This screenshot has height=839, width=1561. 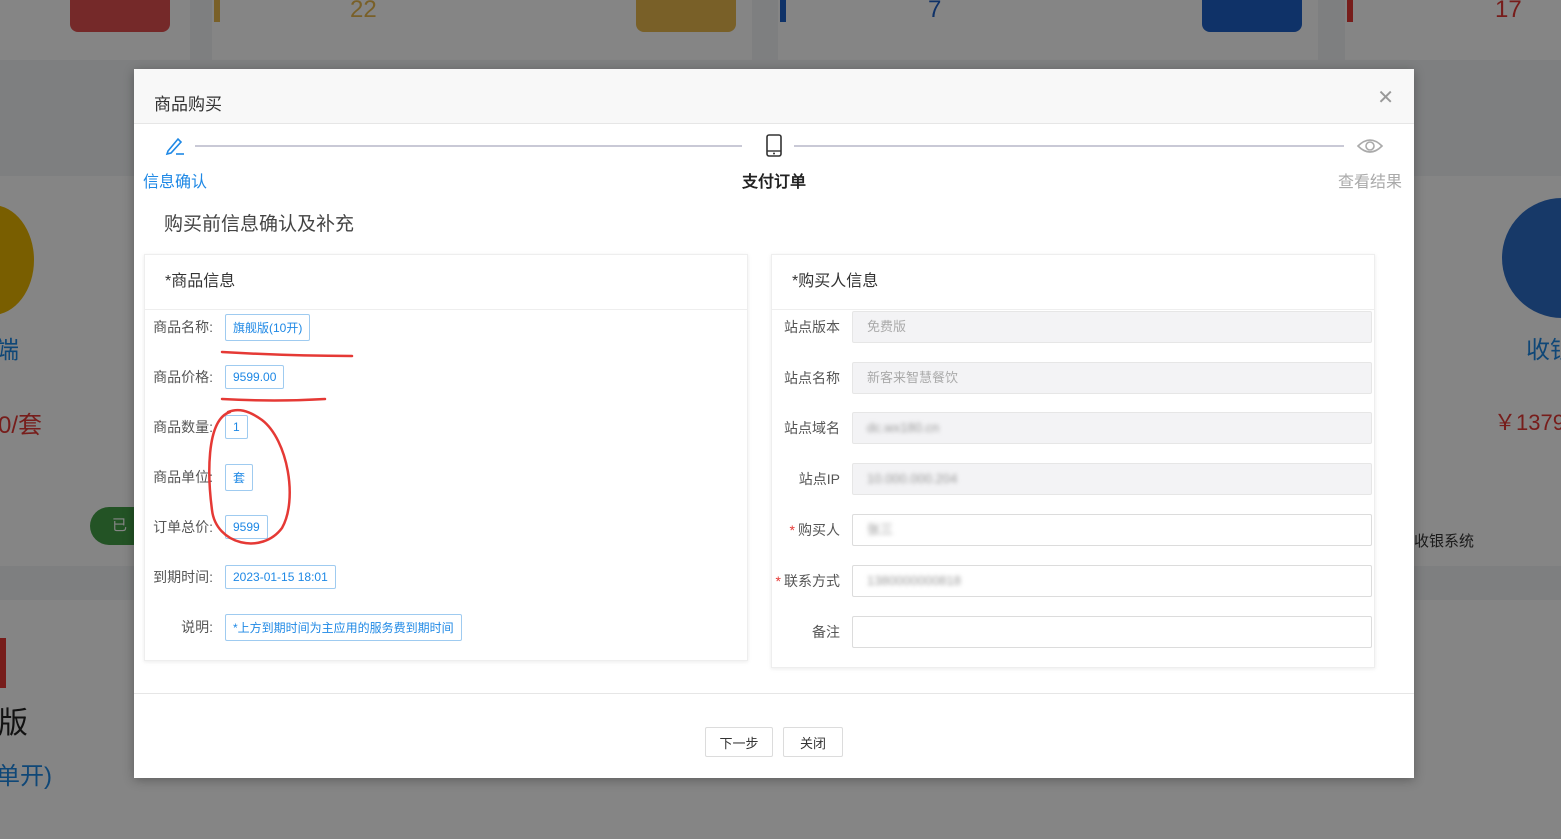 I want to click on modal-footer: 下一步 关闭, so click(x=774, y=736).